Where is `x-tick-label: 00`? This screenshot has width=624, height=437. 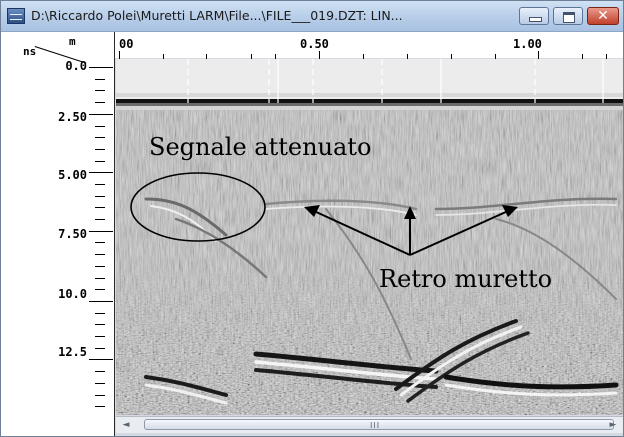 x-tick-label: 00 is located at coordinates (126, 44).